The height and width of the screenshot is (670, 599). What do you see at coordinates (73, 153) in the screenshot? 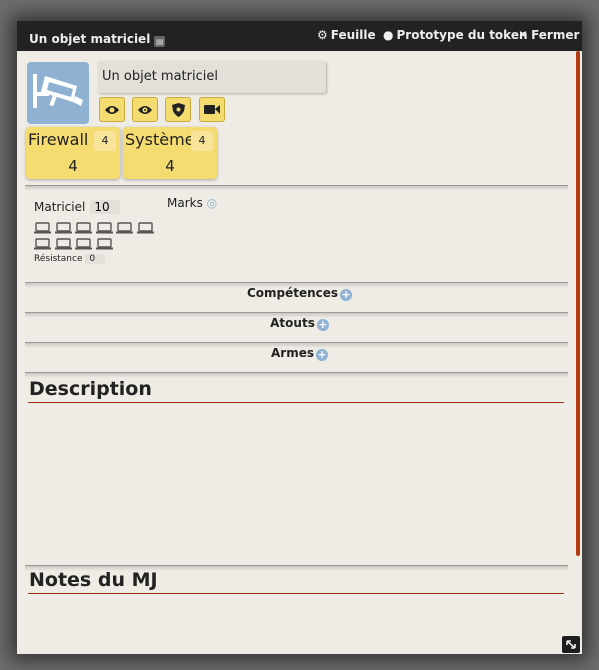
I see `attribute-firewall: Firewall 4 4` at bounding box center [73, 153].